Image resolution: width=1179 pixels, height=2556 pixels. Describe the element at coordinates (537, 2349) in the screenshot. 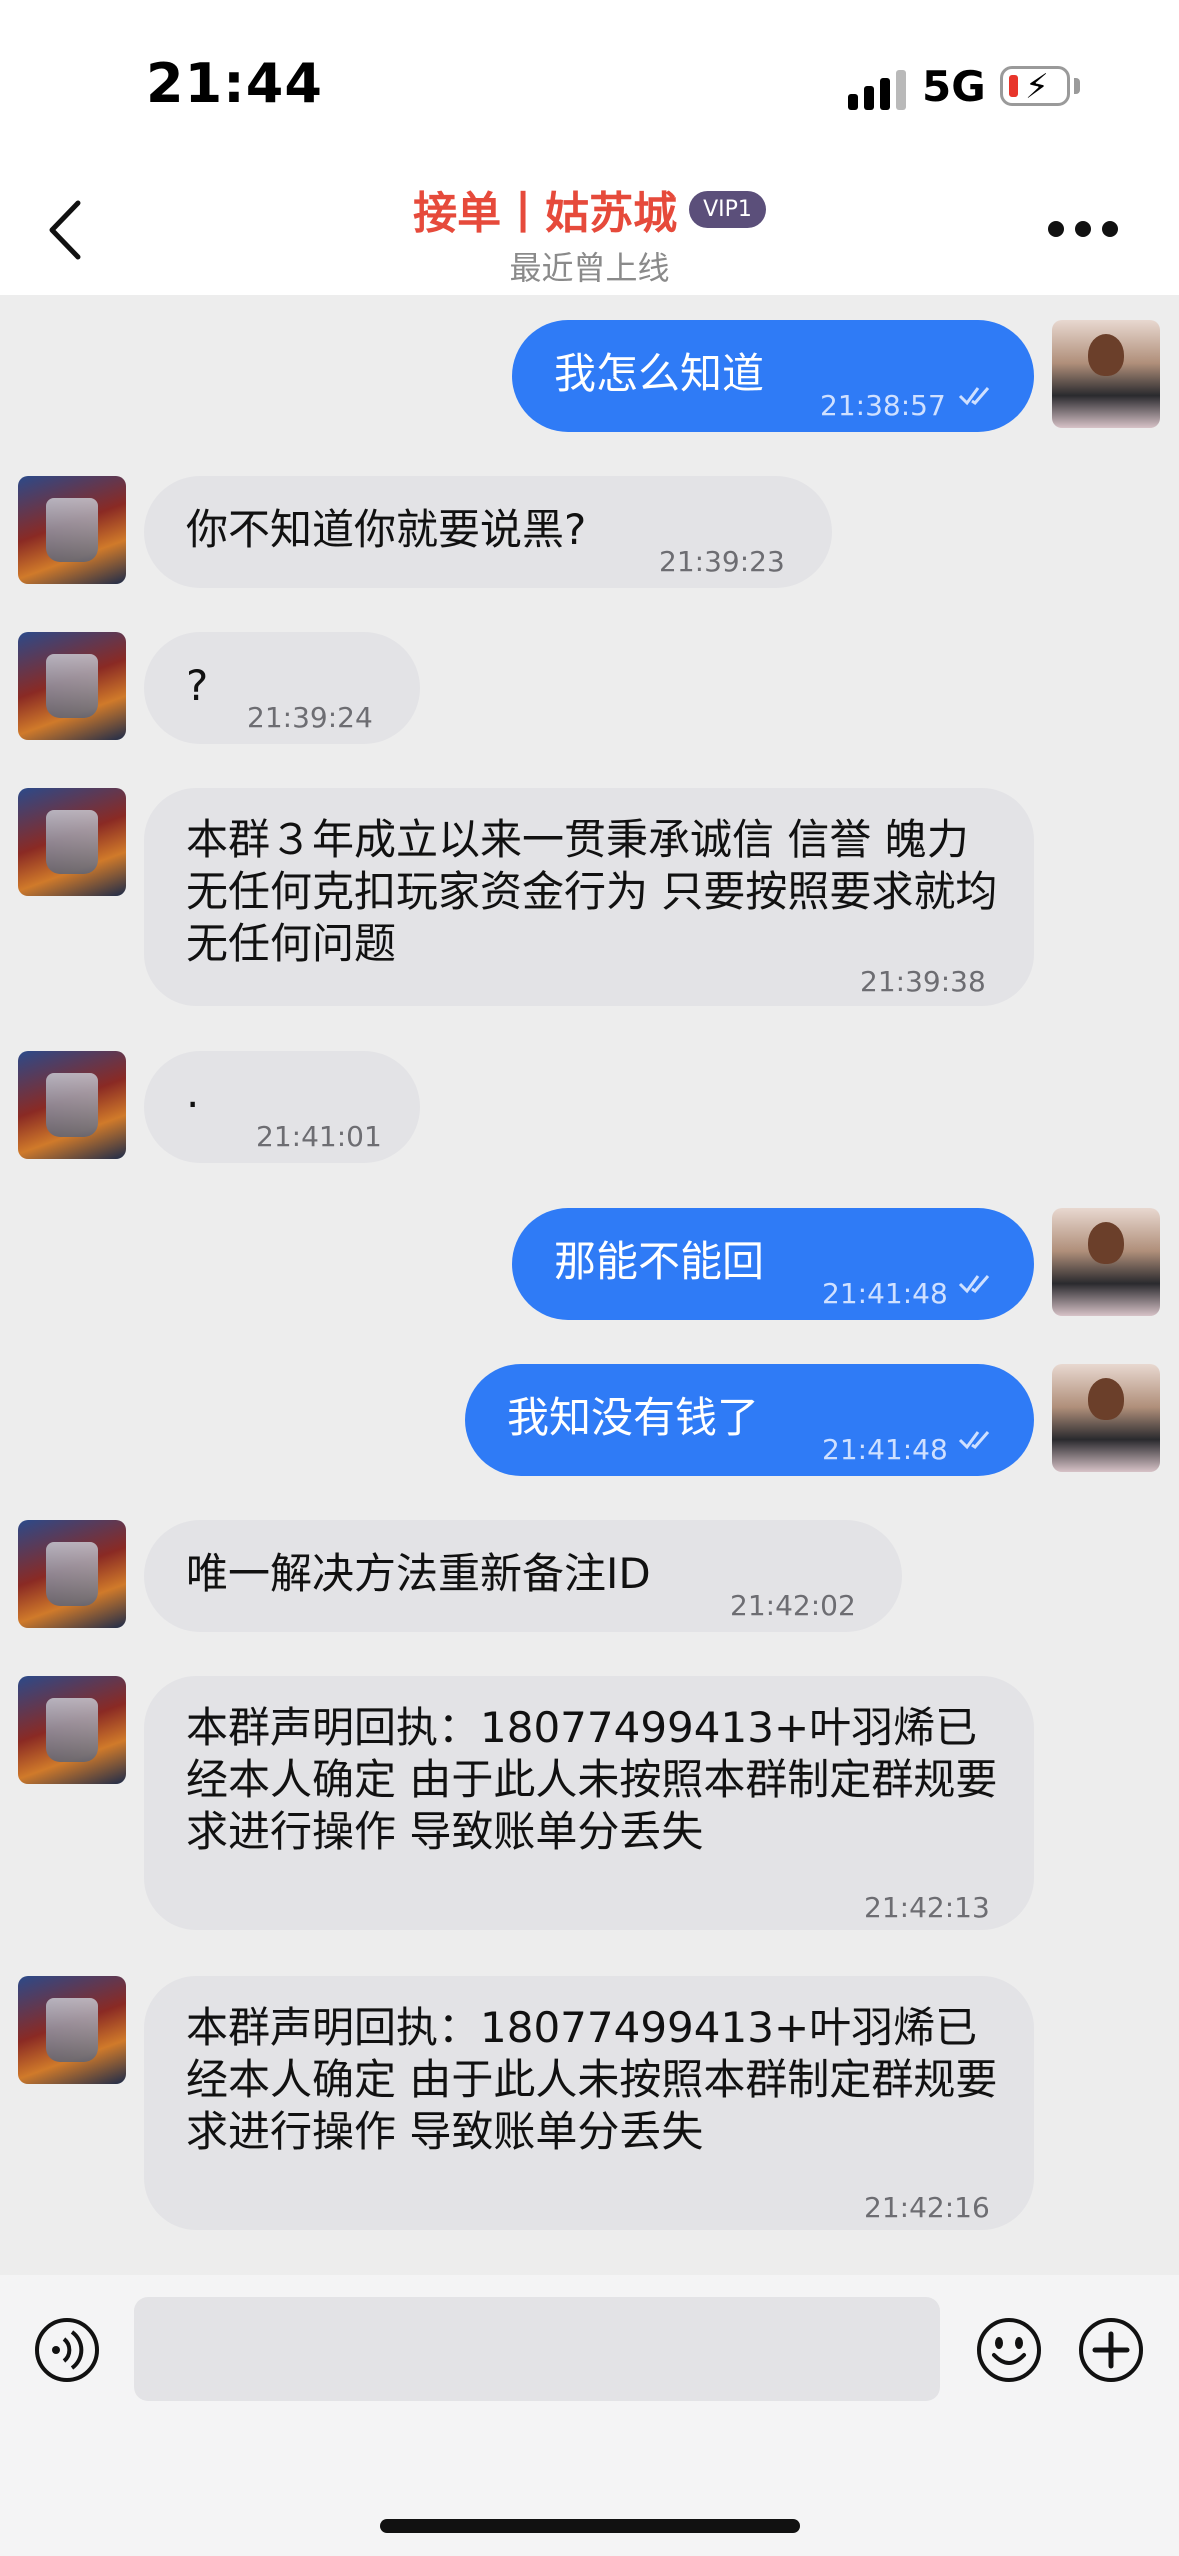

I see `message-input` at that location.